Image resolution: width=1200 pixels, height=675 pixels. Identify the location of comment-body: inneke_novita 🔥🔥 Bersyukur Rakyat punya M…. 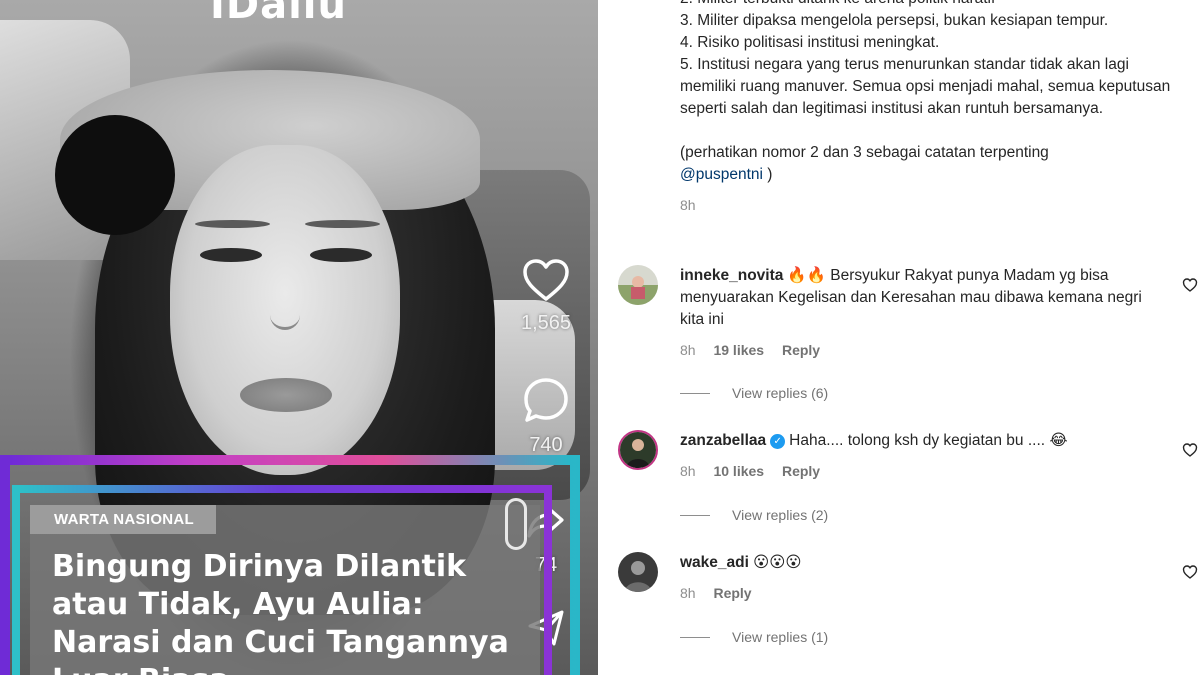
(920, 298).